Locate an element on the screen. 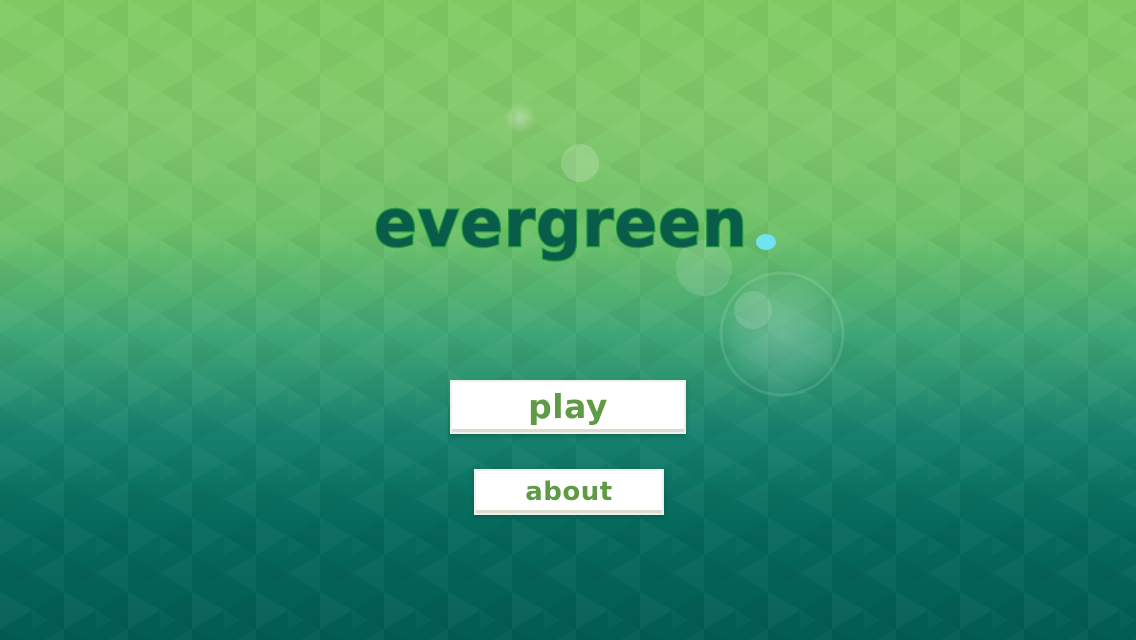 This screenshot has width=1136, height=640. game-title: evergreen is located at coordinates (561, 223).